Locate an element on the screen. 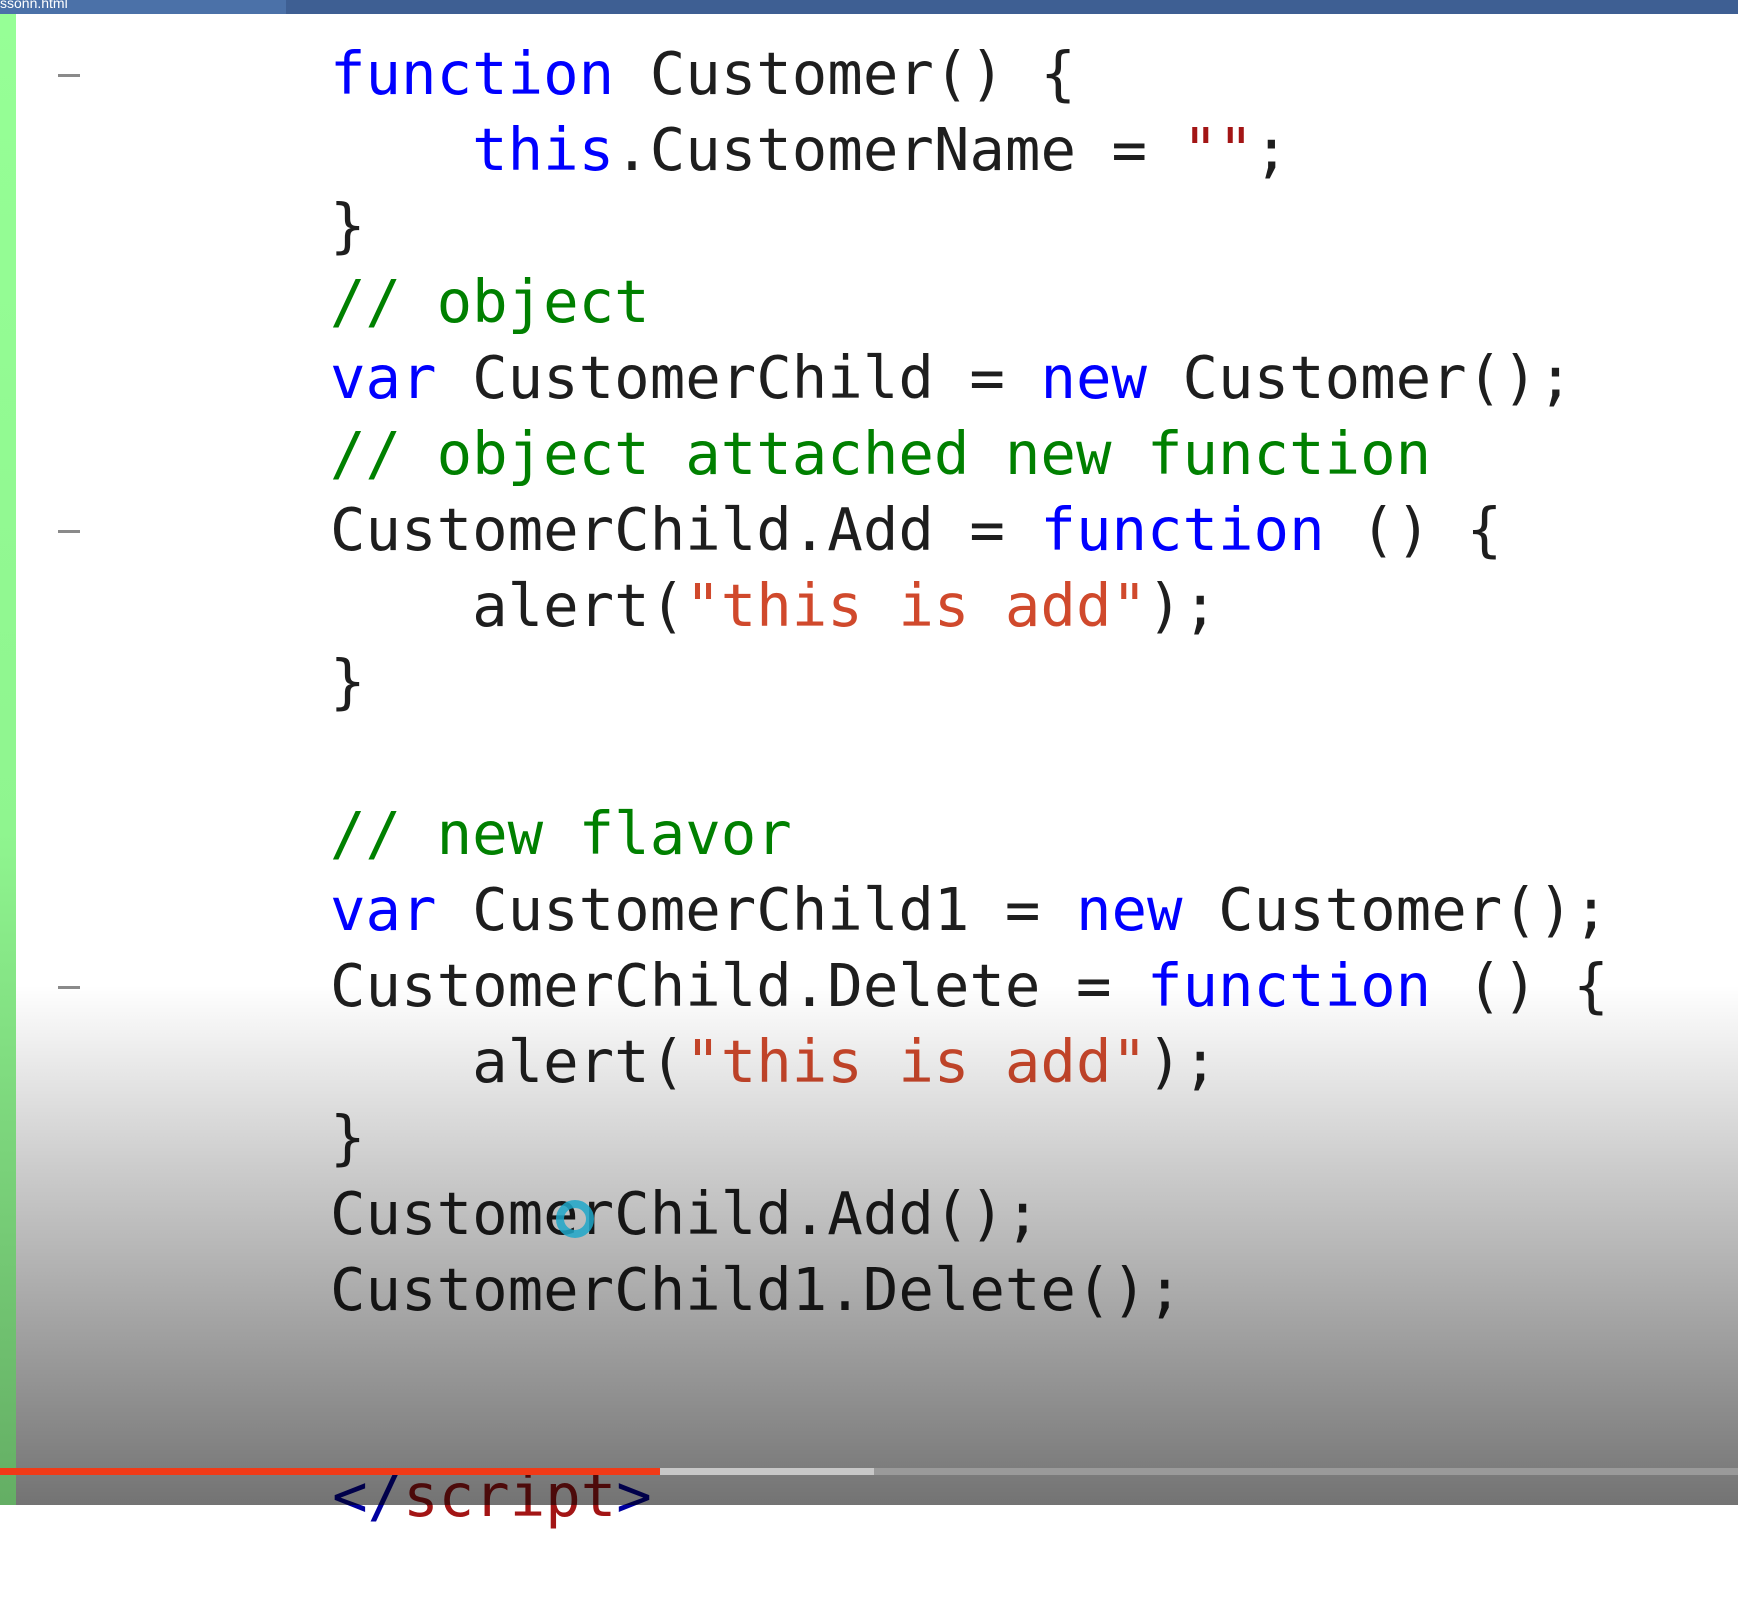 The image size is (1738, 1622). code-line: function Customer() { is located at coordinates (703, 74).